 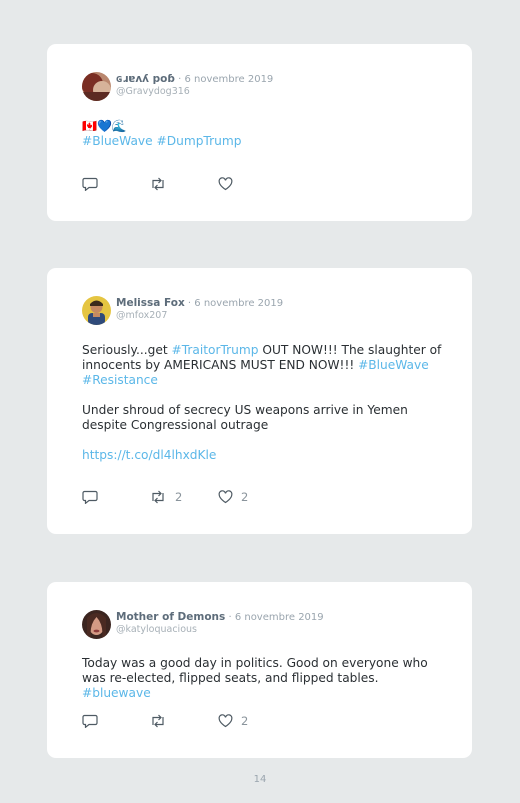 I want to click on hashtag-bluewave: #BlueWave, so click(x=393, y=365).